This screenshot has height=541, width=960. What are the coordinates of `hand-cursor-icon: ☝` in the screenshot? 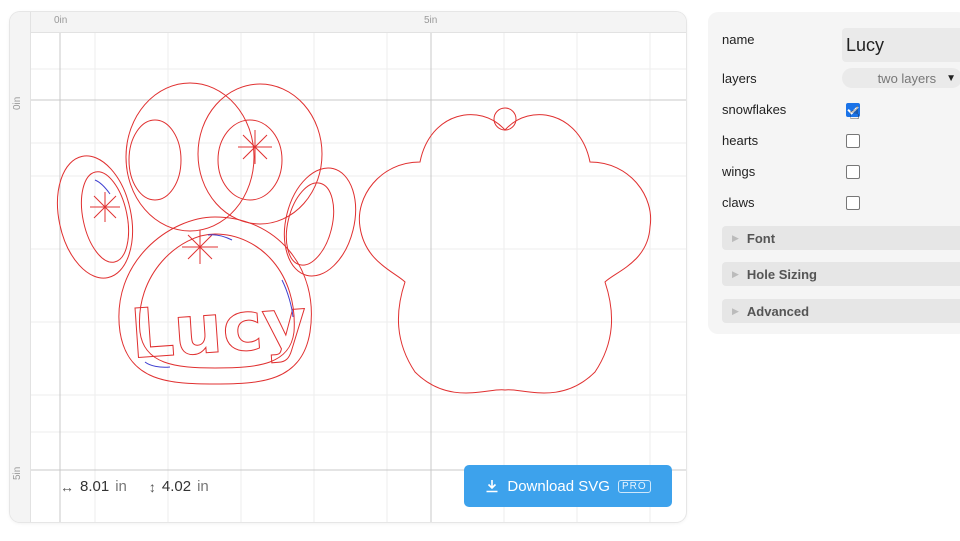 It's located at (854, 113).